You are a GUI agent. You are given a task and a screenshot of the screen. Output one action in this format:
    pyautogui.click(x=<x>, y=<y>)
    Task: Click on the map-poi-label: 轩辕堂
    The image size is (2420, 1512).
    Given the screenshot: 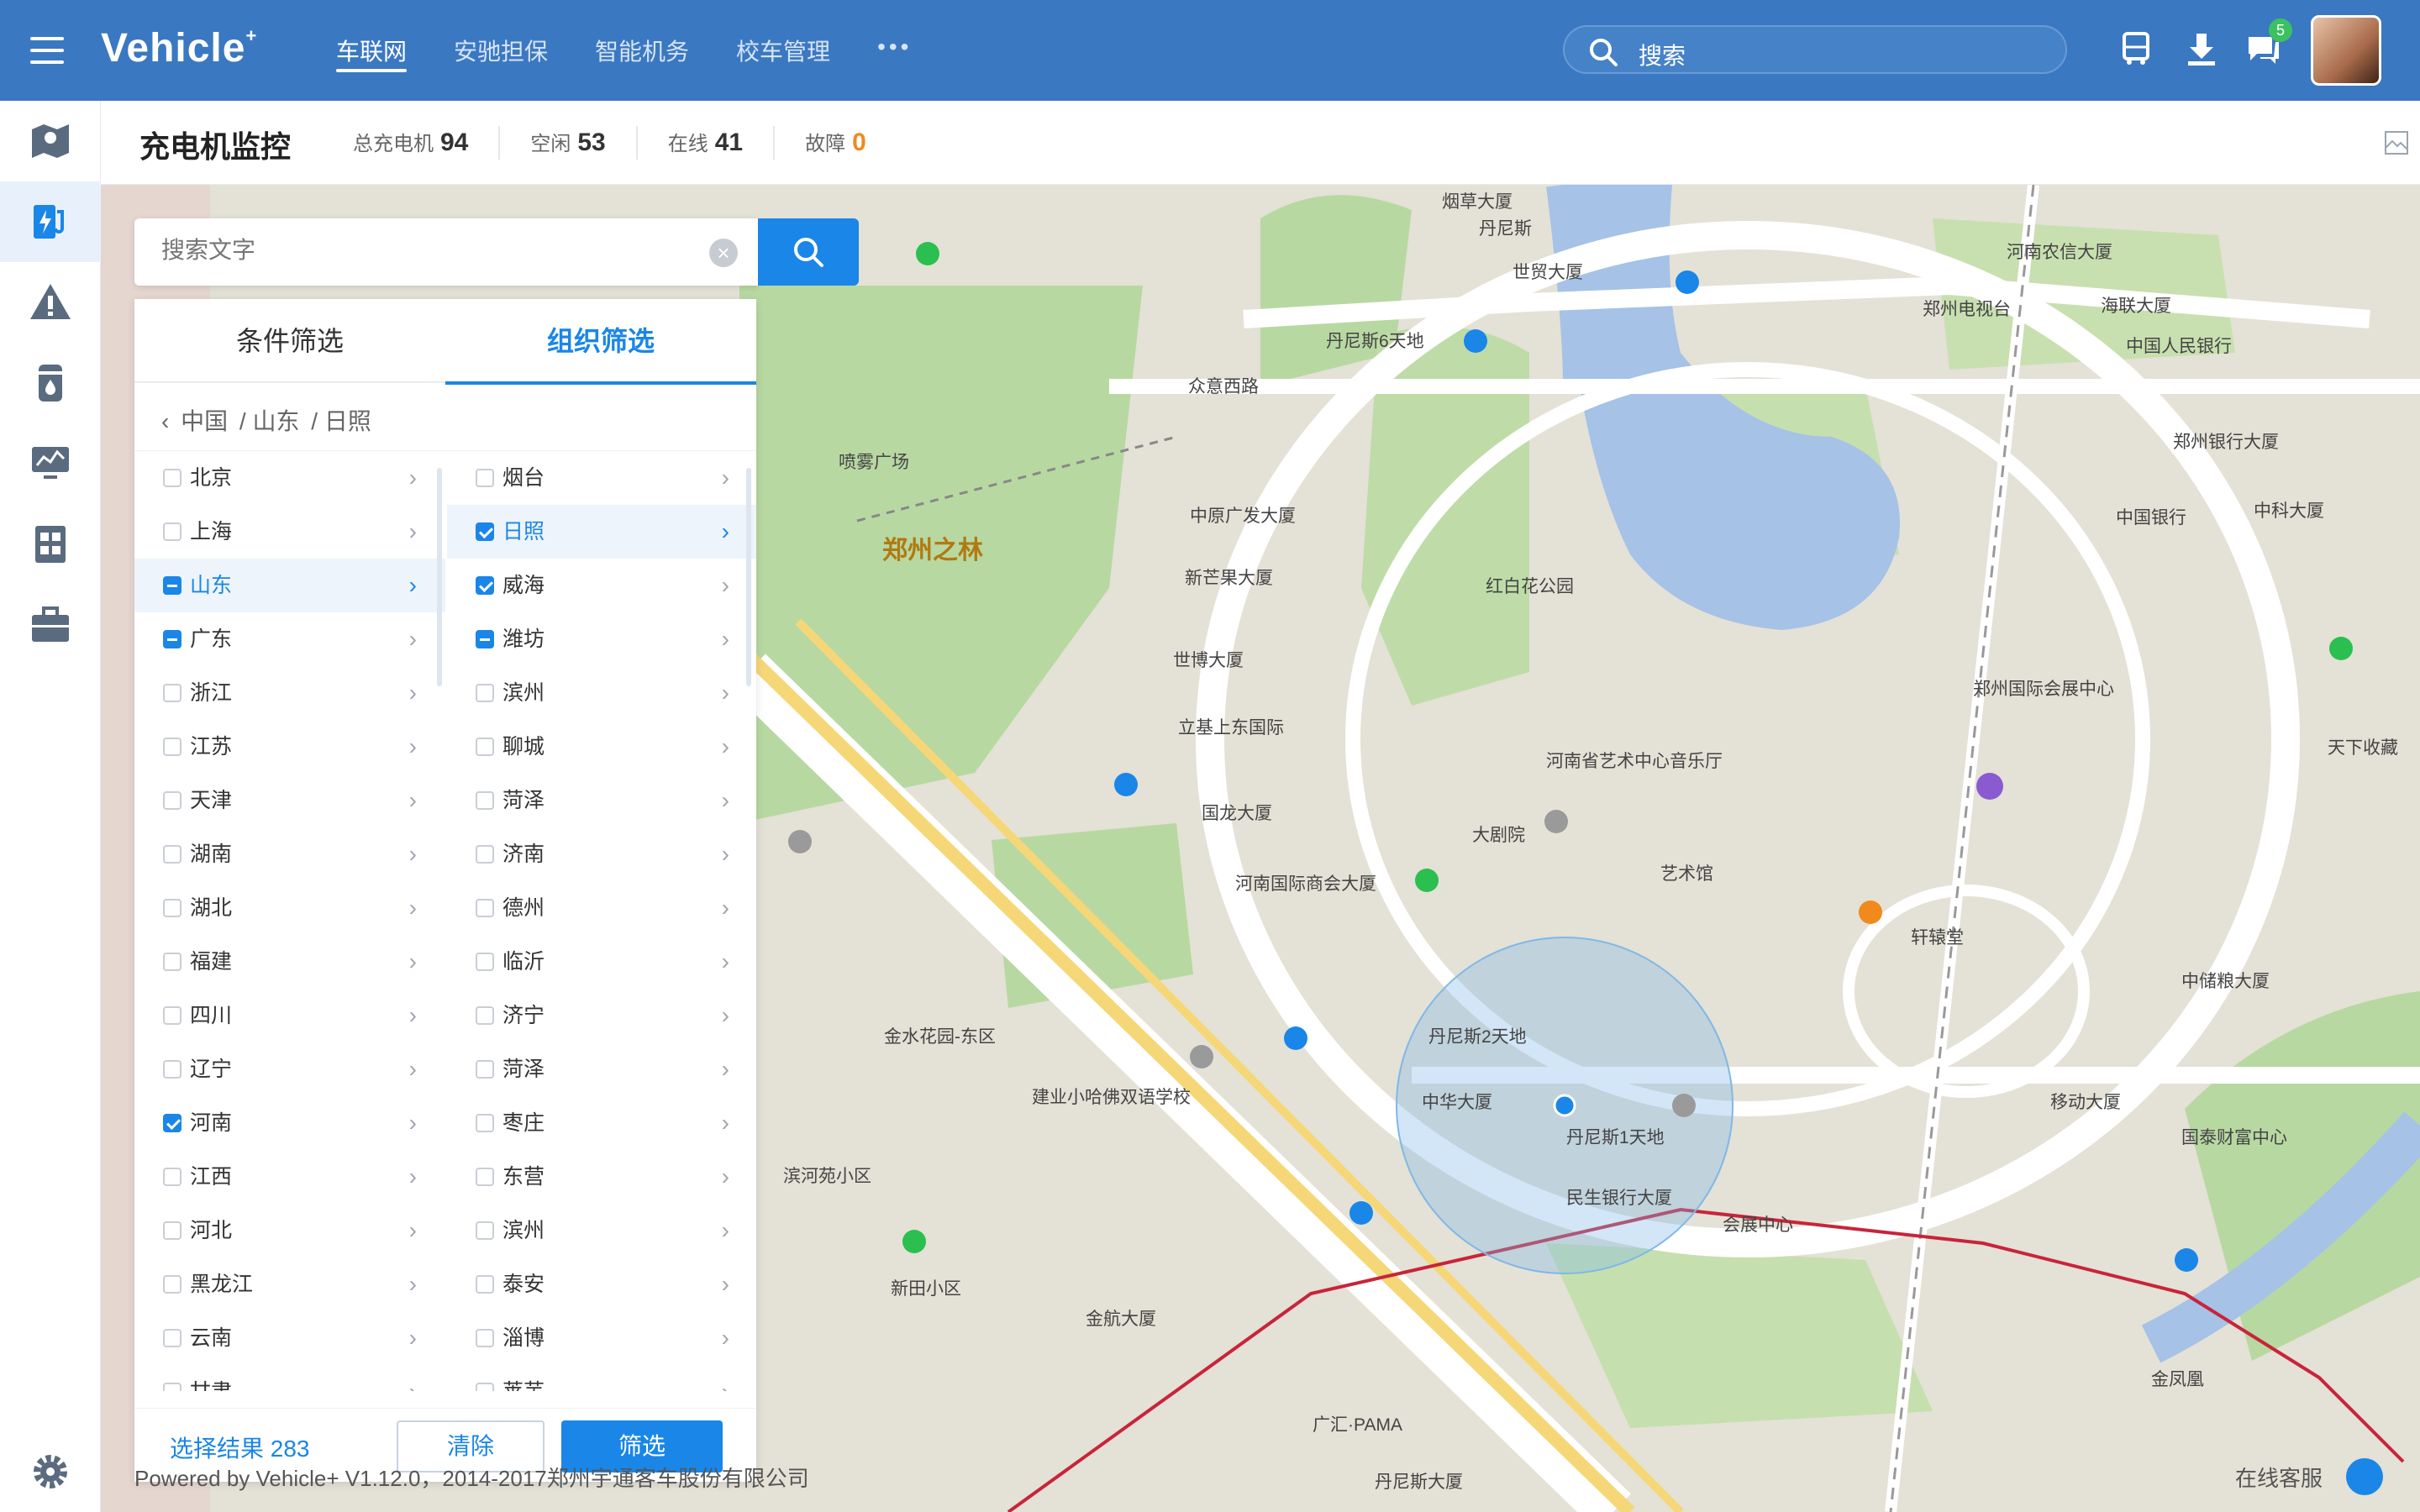 What is the action you would take?
    pyautogui.click(x=1937, y=936)
    